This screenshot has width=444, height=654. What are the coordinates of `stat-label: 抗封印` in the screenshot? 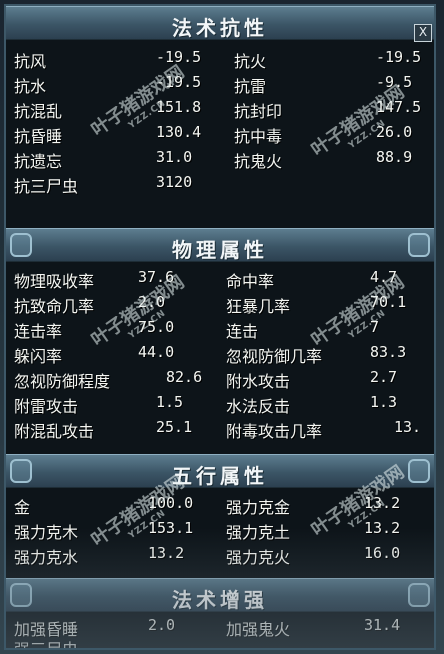 It's located at (258, 111).